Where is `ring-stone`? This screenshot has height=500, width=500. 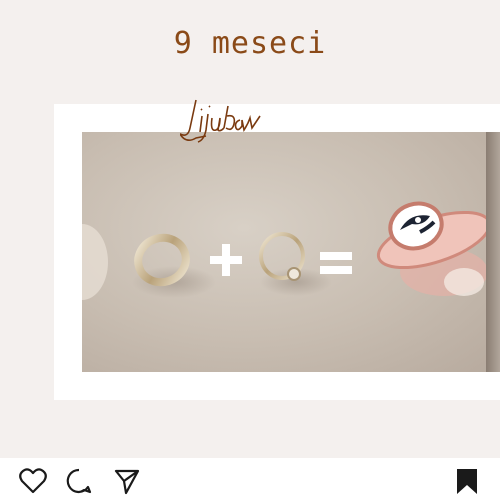
ring-stone is located at coordinates (294, 274).